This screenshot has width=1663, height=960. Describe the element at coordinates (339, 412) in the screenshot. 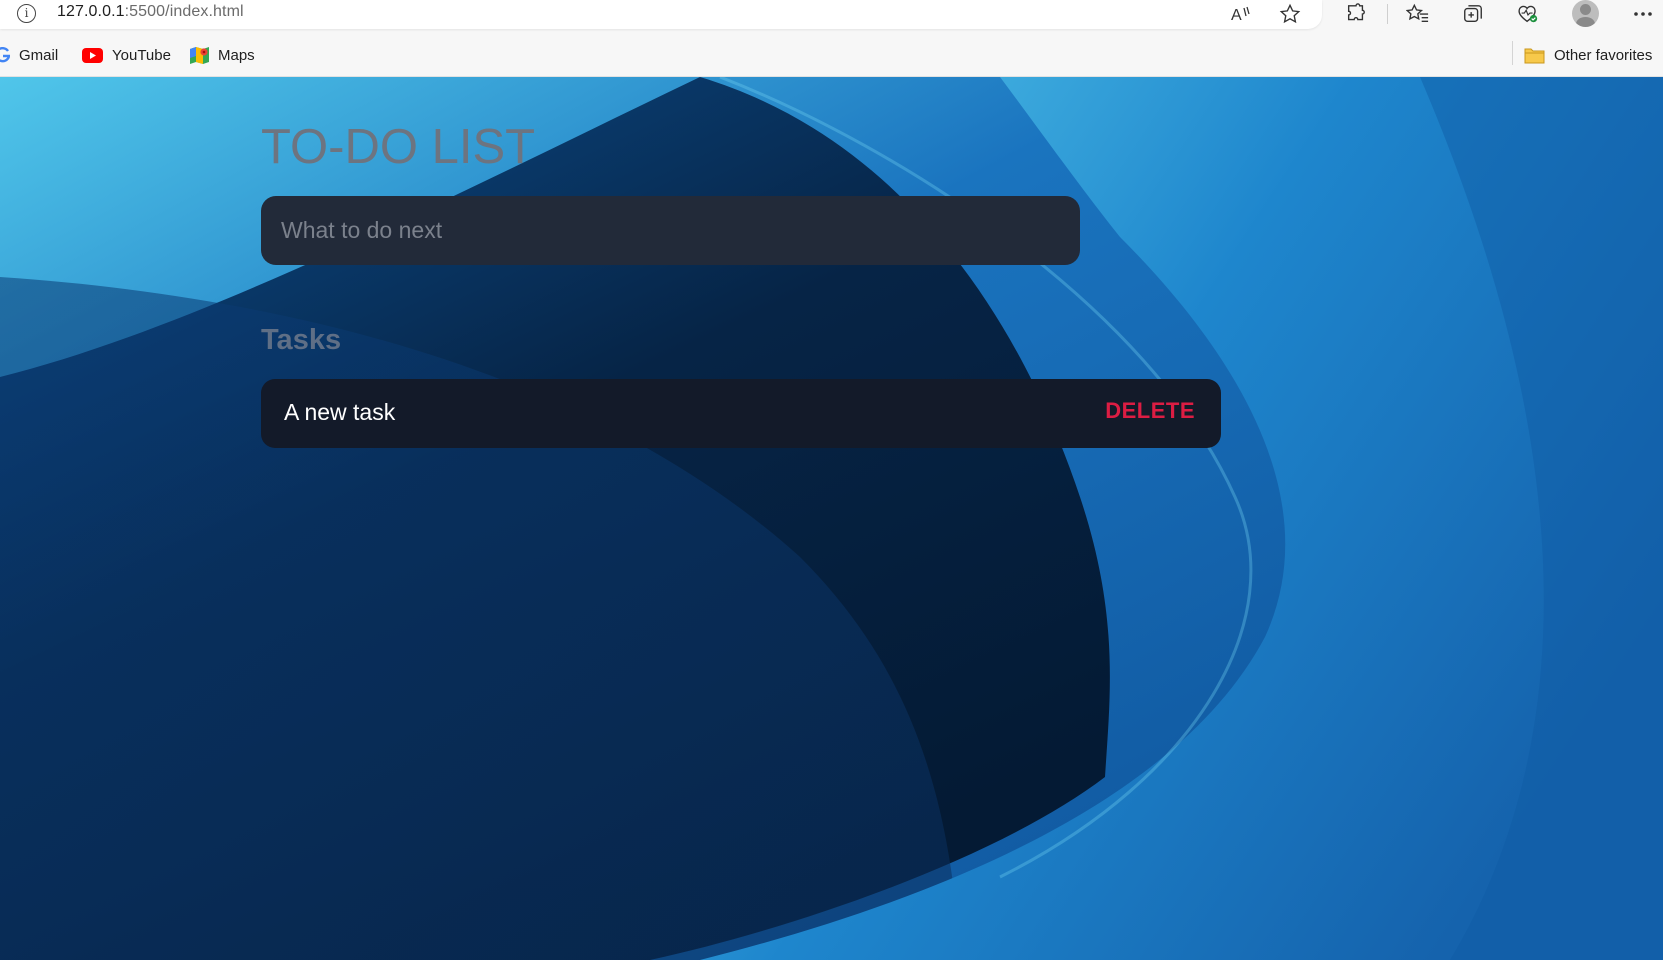

I see `task-text: A new task` at that location.